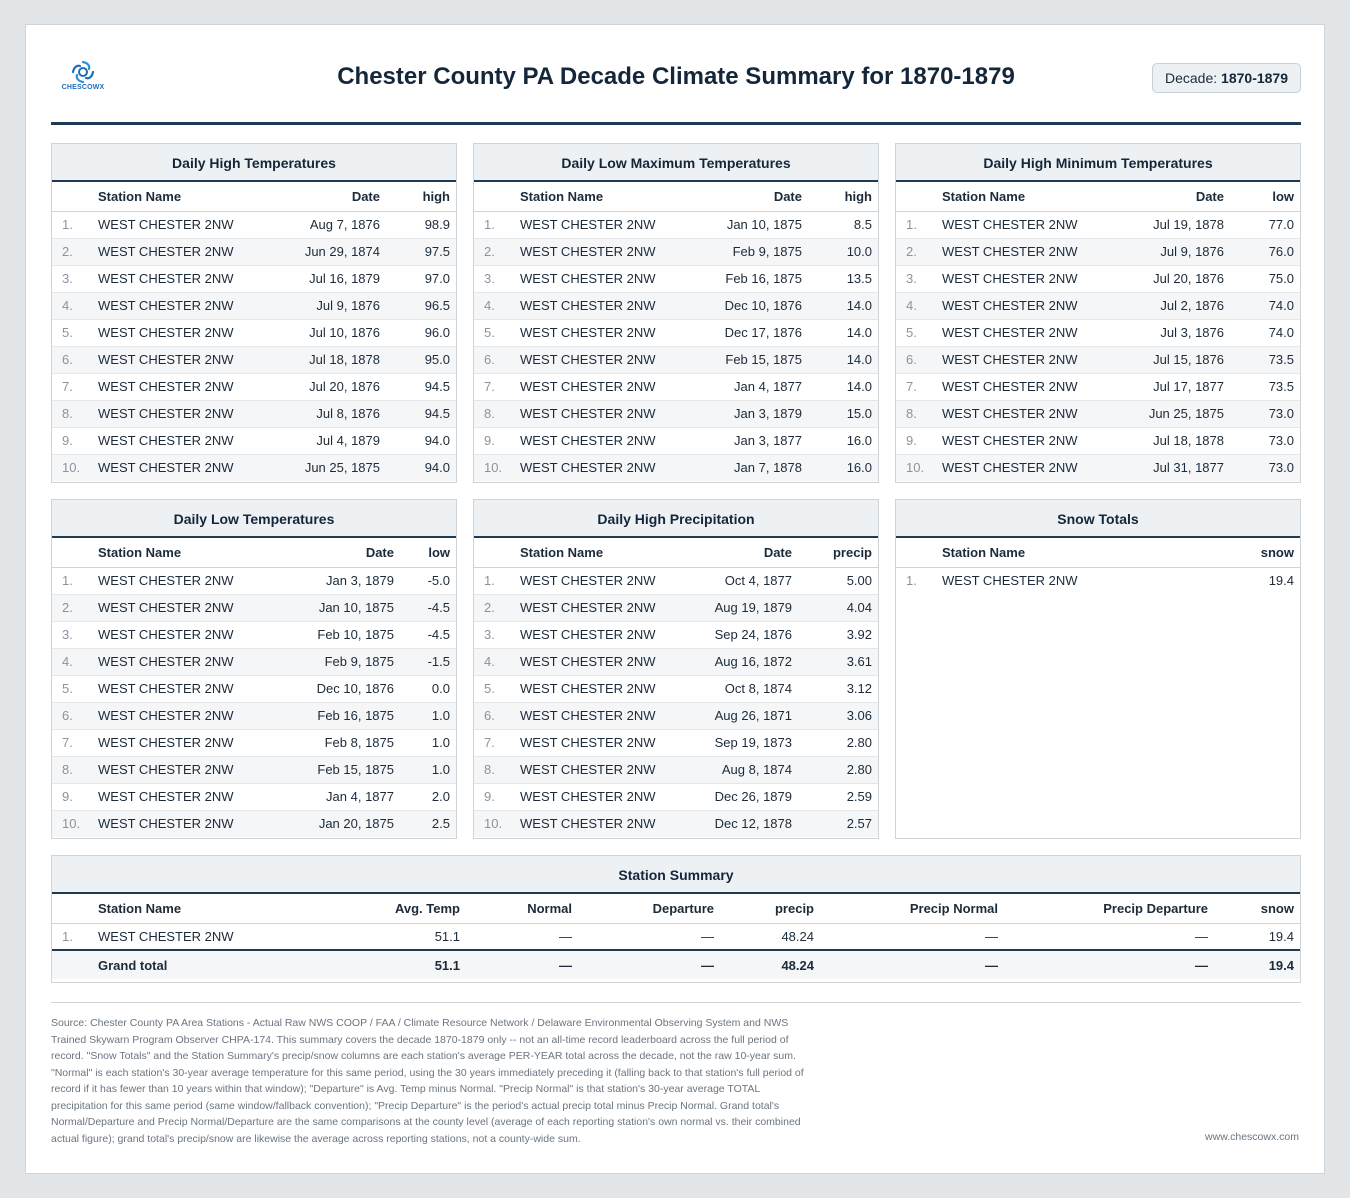  I want to click on site-link: www.chescowx.com, so click(1252, 1137).